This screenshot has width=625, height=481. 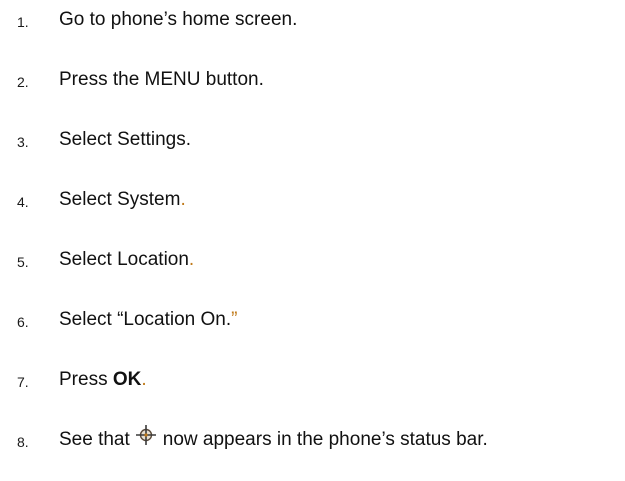 What do you see at coordinates (23, 22) in the screenshot?
I see `step-1-number: 1.` at bounding box center [23, 22].